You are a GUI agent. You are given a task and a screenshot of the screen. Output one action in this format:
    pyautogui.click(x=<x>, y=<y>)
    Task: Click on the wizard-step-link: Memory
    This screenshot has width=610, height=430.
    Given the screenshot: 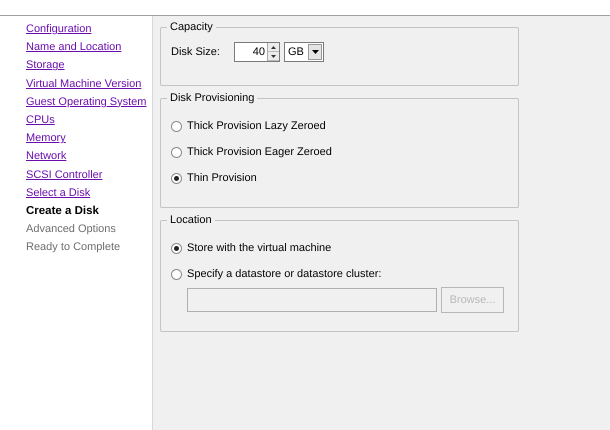 What is the action you would take?
    pyautogui.click(x=46, y=138)
    